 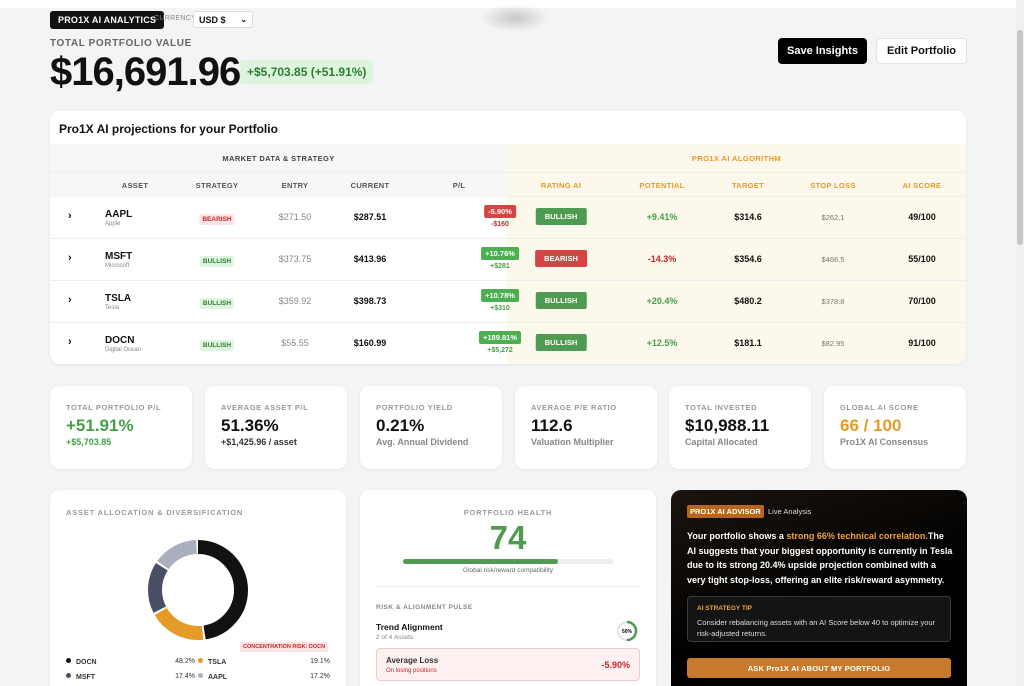 I want to click on asset-ticker: MSFT, so click(x=119, y=256).